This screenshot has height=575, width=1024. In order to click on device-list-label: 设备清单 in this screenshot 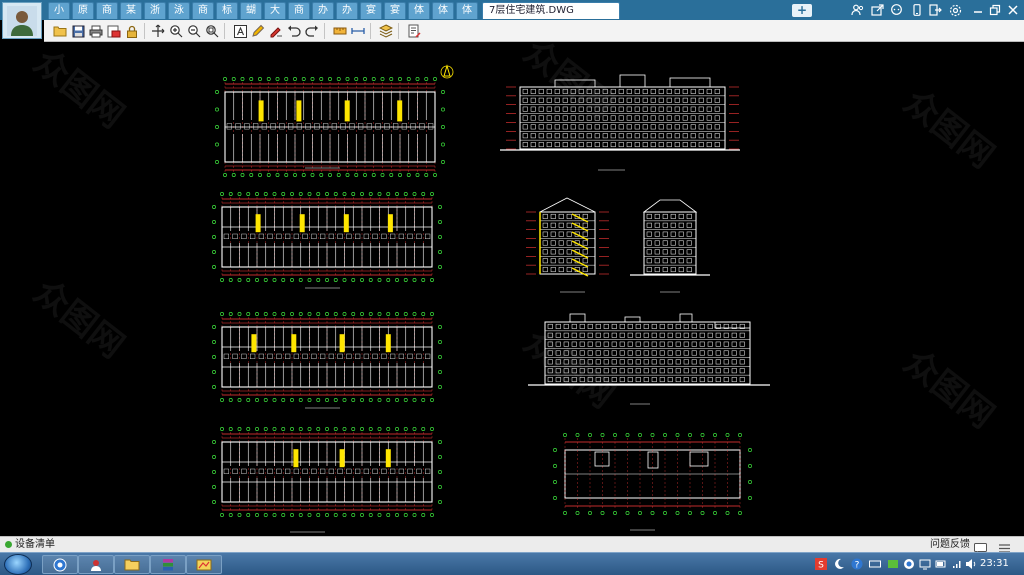, I will do `click(35, 544)`.